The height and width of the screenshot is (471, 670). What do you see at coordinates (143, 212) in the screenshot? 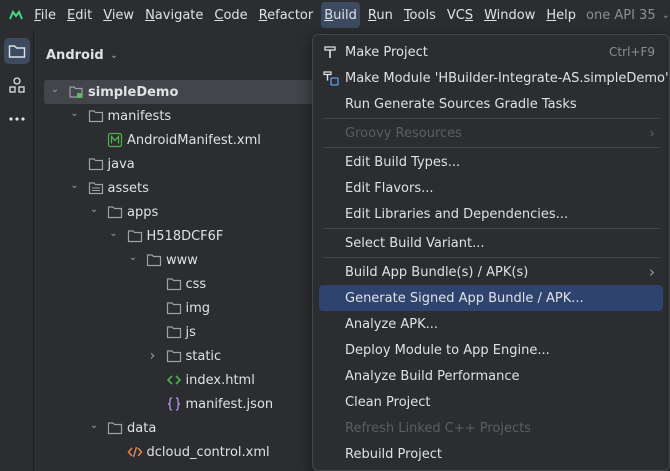
I see `tree-item-label: apps` at bounding box center [143, 212].